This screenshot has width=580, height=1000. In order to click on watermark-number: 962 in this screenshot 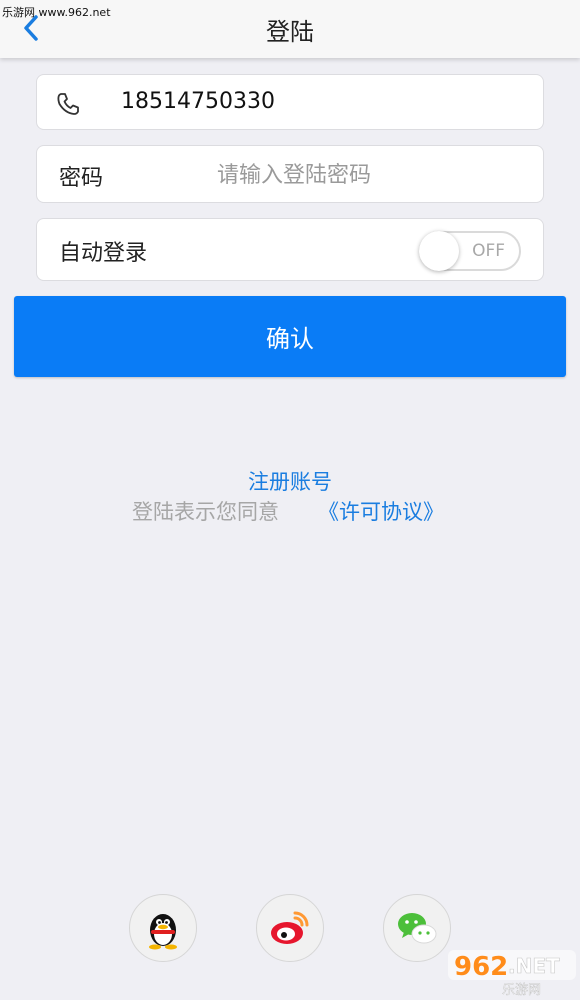, I will do `click(481, 967)`.